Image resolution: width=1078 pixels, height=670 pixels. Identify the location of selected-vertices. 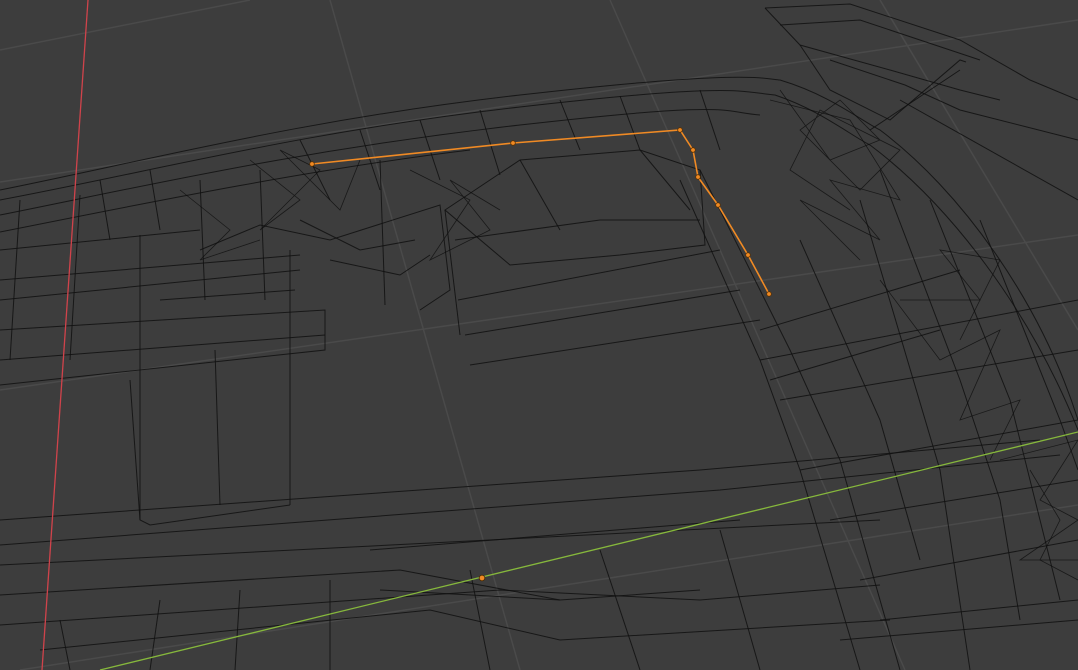
(540, 212).